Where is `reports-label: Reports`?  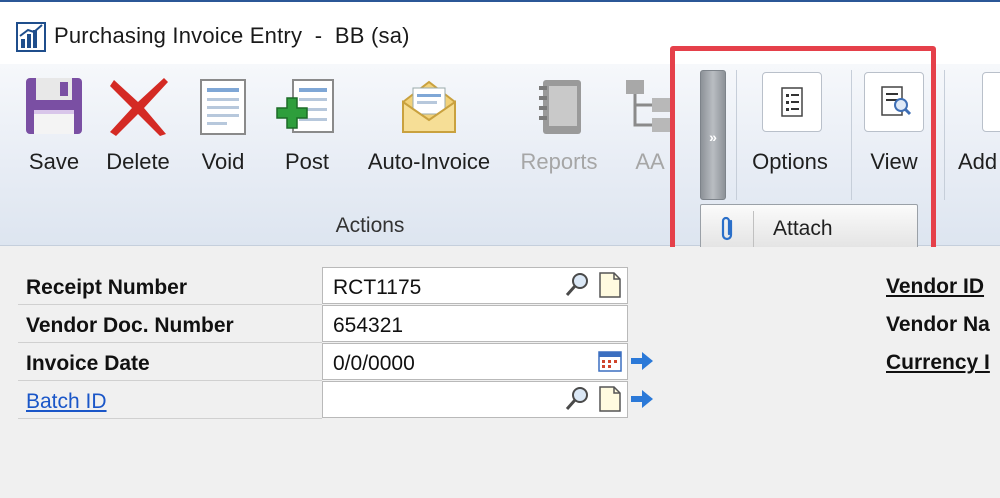
reports-label: Reports is located at coordinates (559, 161).